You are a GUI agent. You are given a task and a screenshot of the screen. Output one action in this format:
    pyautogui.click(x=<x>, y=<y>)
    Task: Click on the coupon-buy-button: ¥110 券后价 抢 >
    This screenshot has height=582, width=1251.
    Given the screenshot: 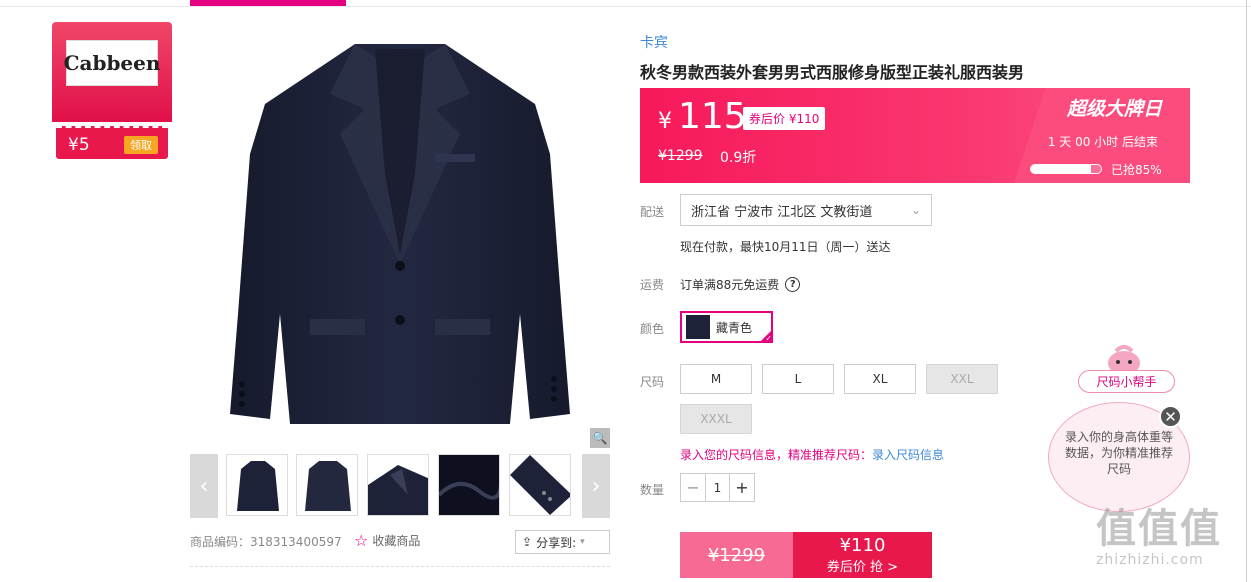 What is the action you would take?
    pyautogui.click(x=862, y=555)
    